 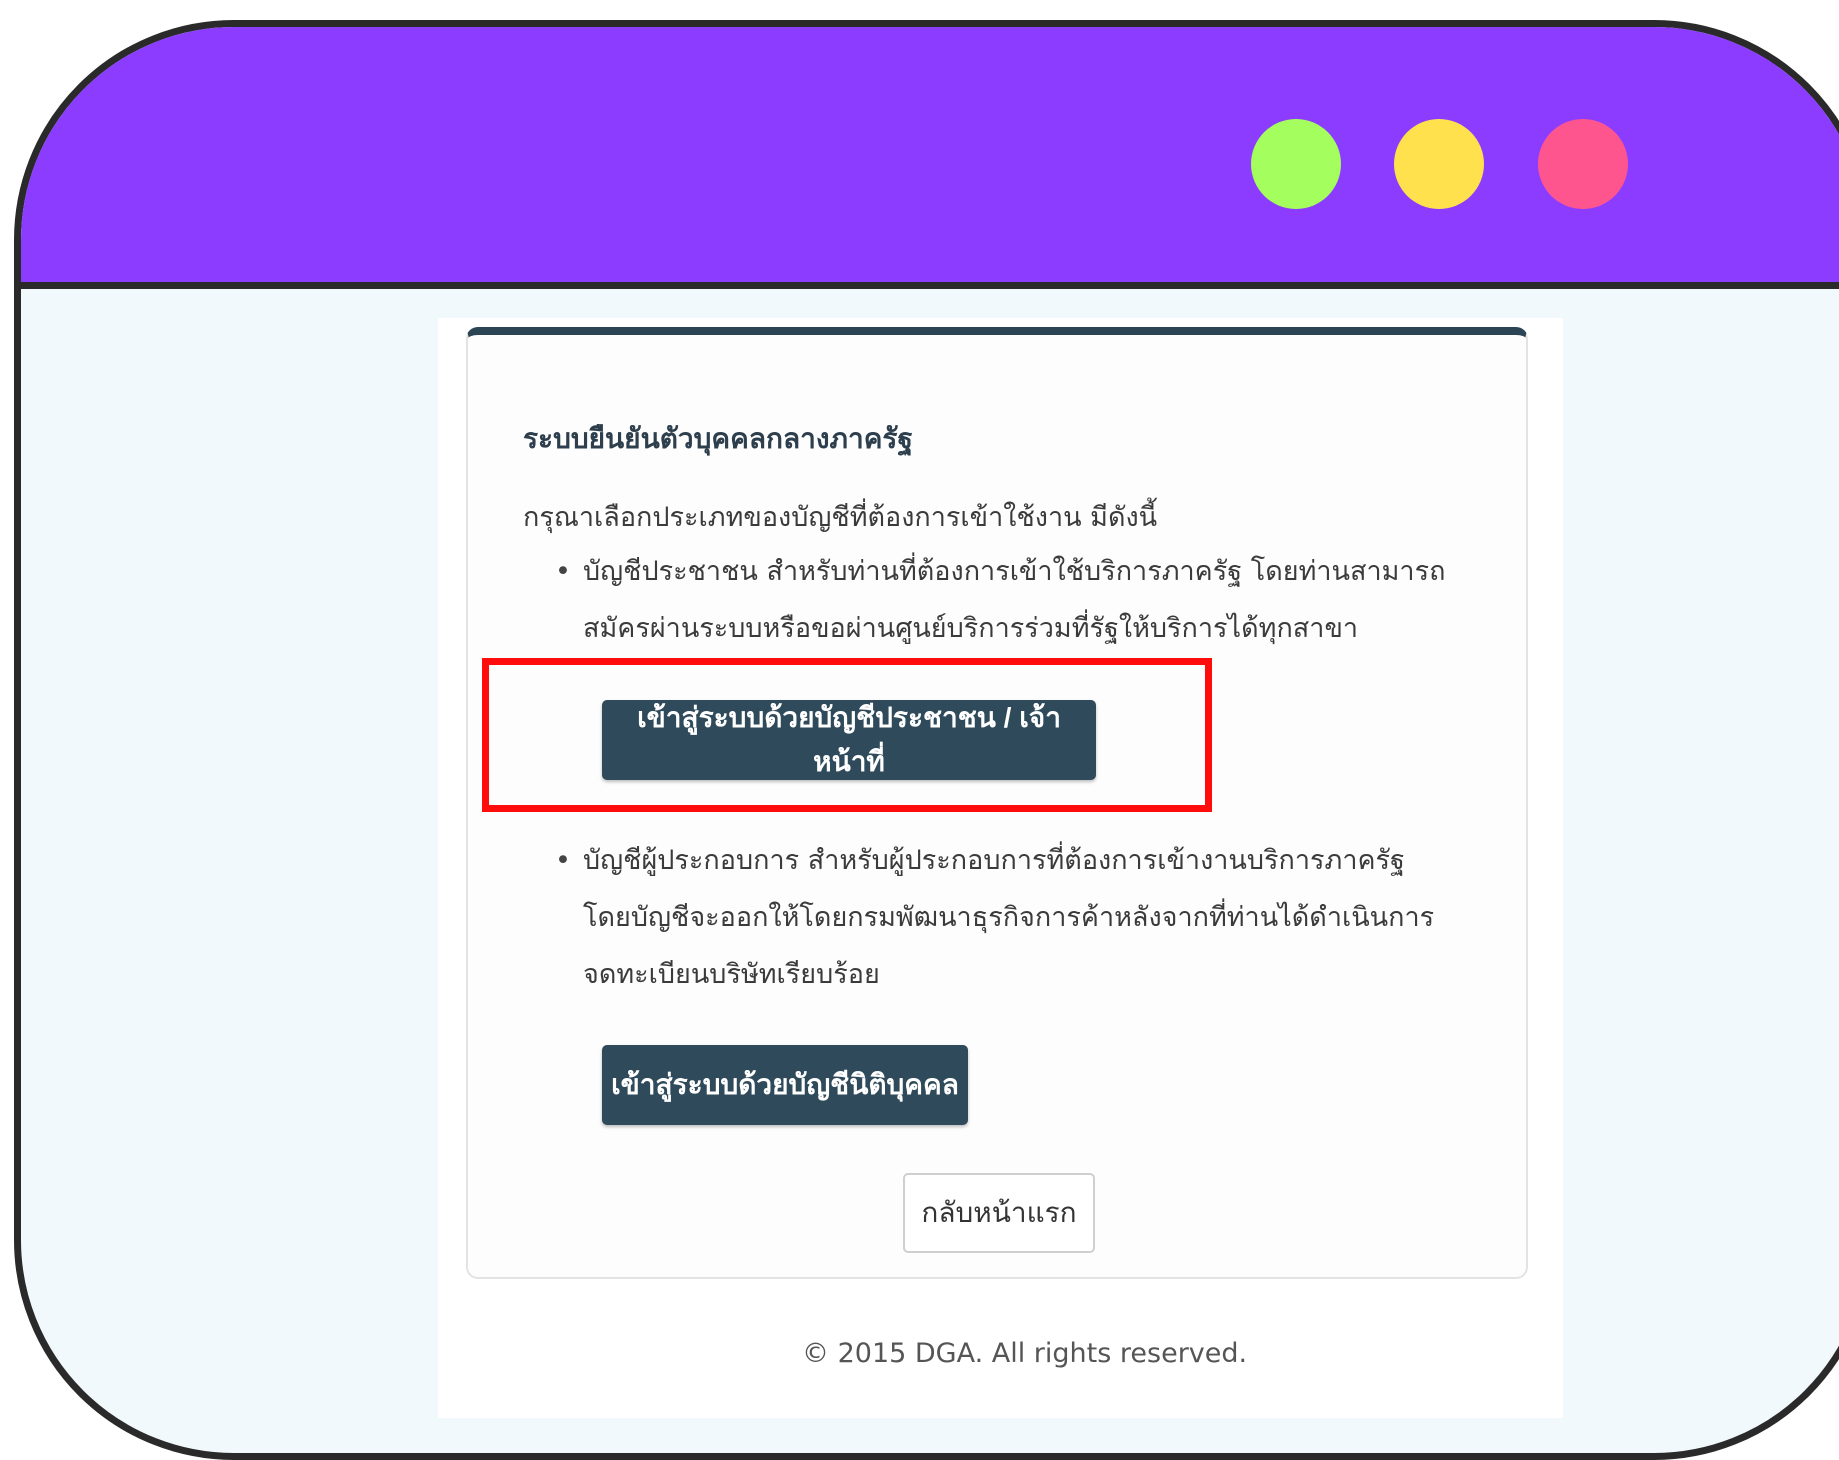 I want to click on maximize-button, so click(x=1296, y=164).